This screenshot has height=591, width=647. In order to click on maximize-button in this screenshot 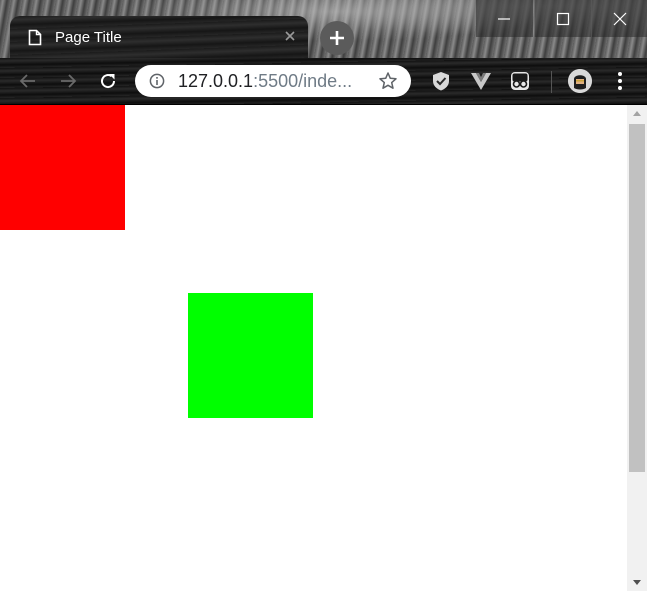, I will do `click(563, 18)`.